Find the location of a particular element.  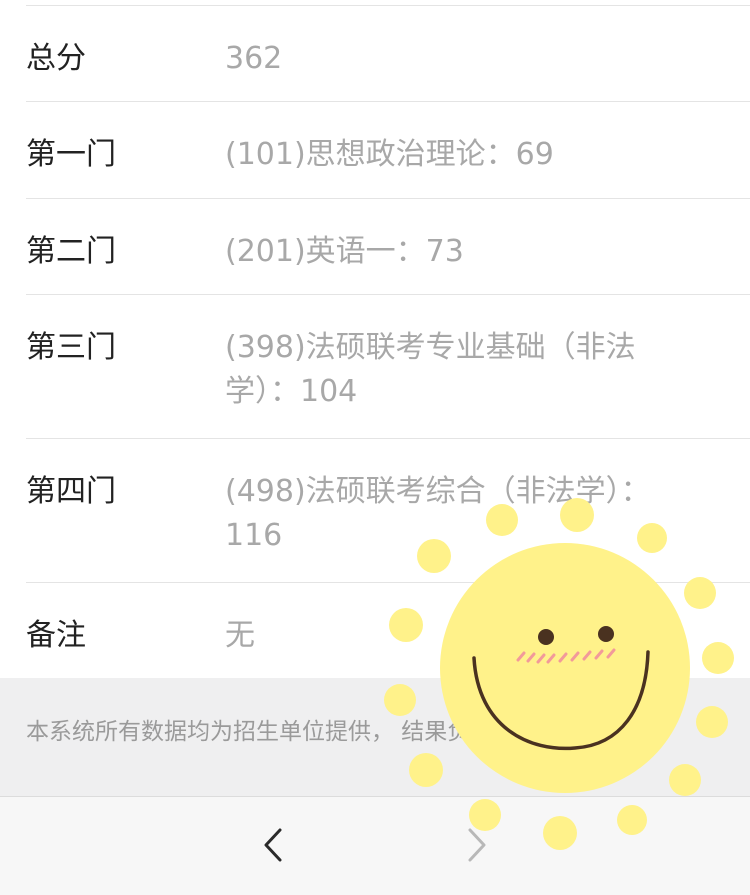

back-button is located at coordinates (276, 845).